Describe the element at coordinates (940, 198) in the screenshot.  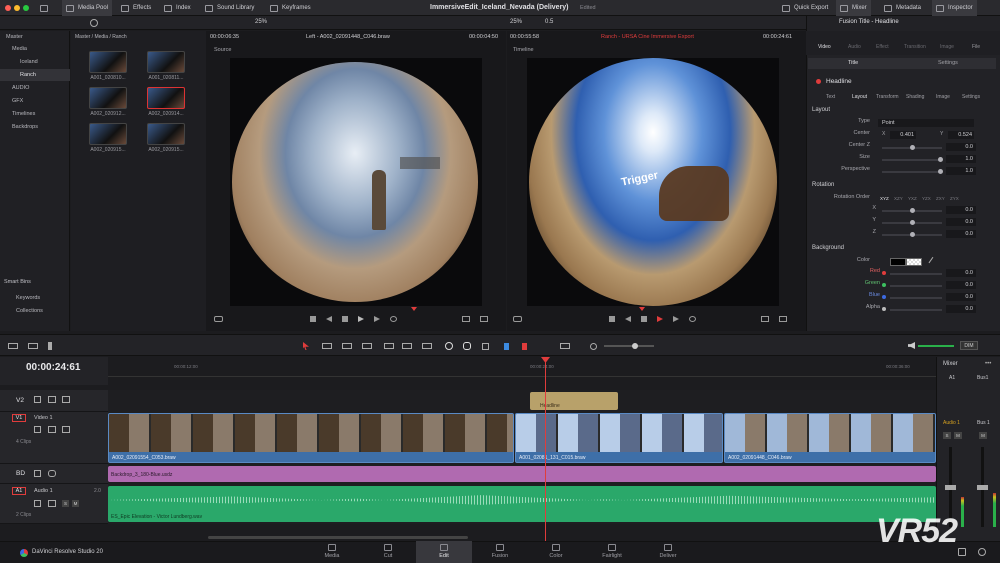
I see `rotation-order-zxy: ZXY` at that location.